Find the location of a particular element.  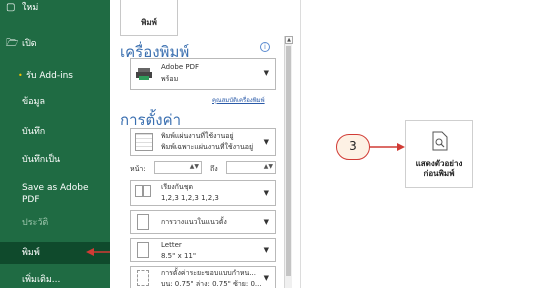

sidebar-item-label: บันทึกเป็น is located at coordinates (41, 160).